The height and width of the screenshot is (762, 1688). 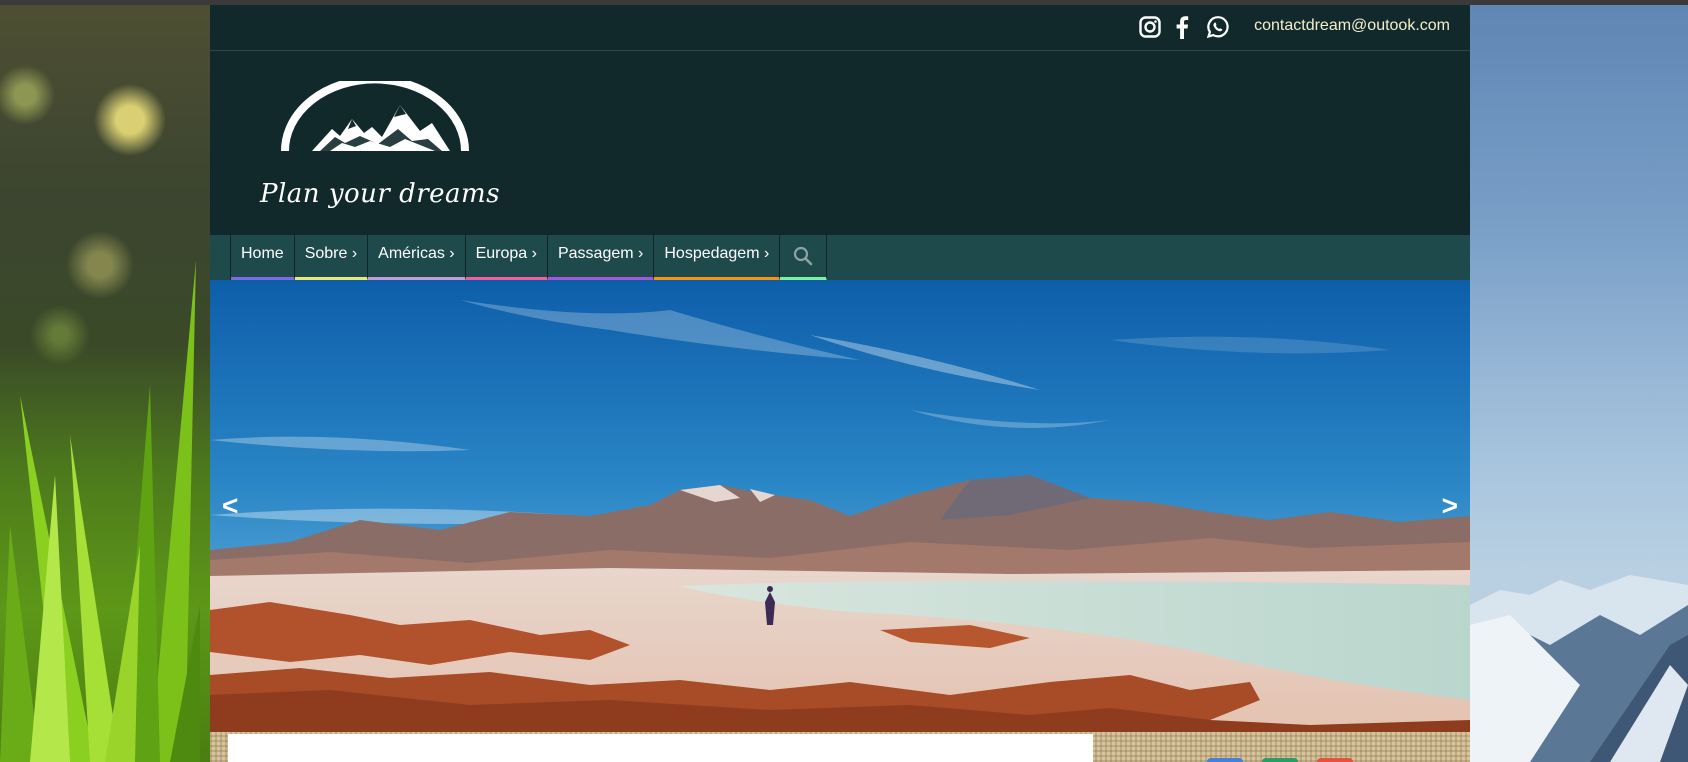 What do you see at coordinates (1450, 506) in the screenshot?
I see `slider-next-button: >` at bounding box center [1450, 506].